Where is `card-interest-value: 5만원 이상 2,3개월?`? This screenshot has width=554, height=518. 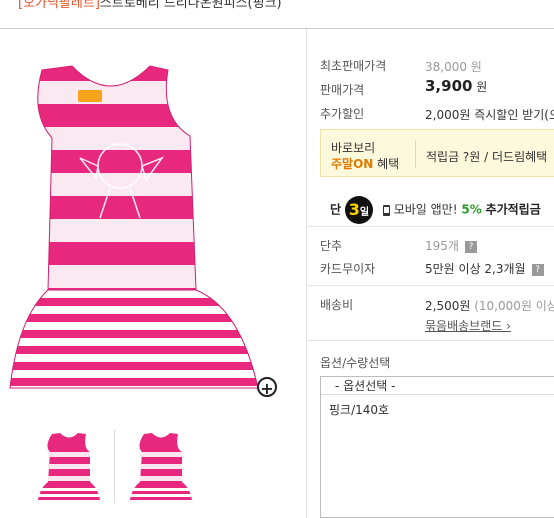
card-interest-value: 5만원 이상 2,3개월? is located at coordinates (484, 268).